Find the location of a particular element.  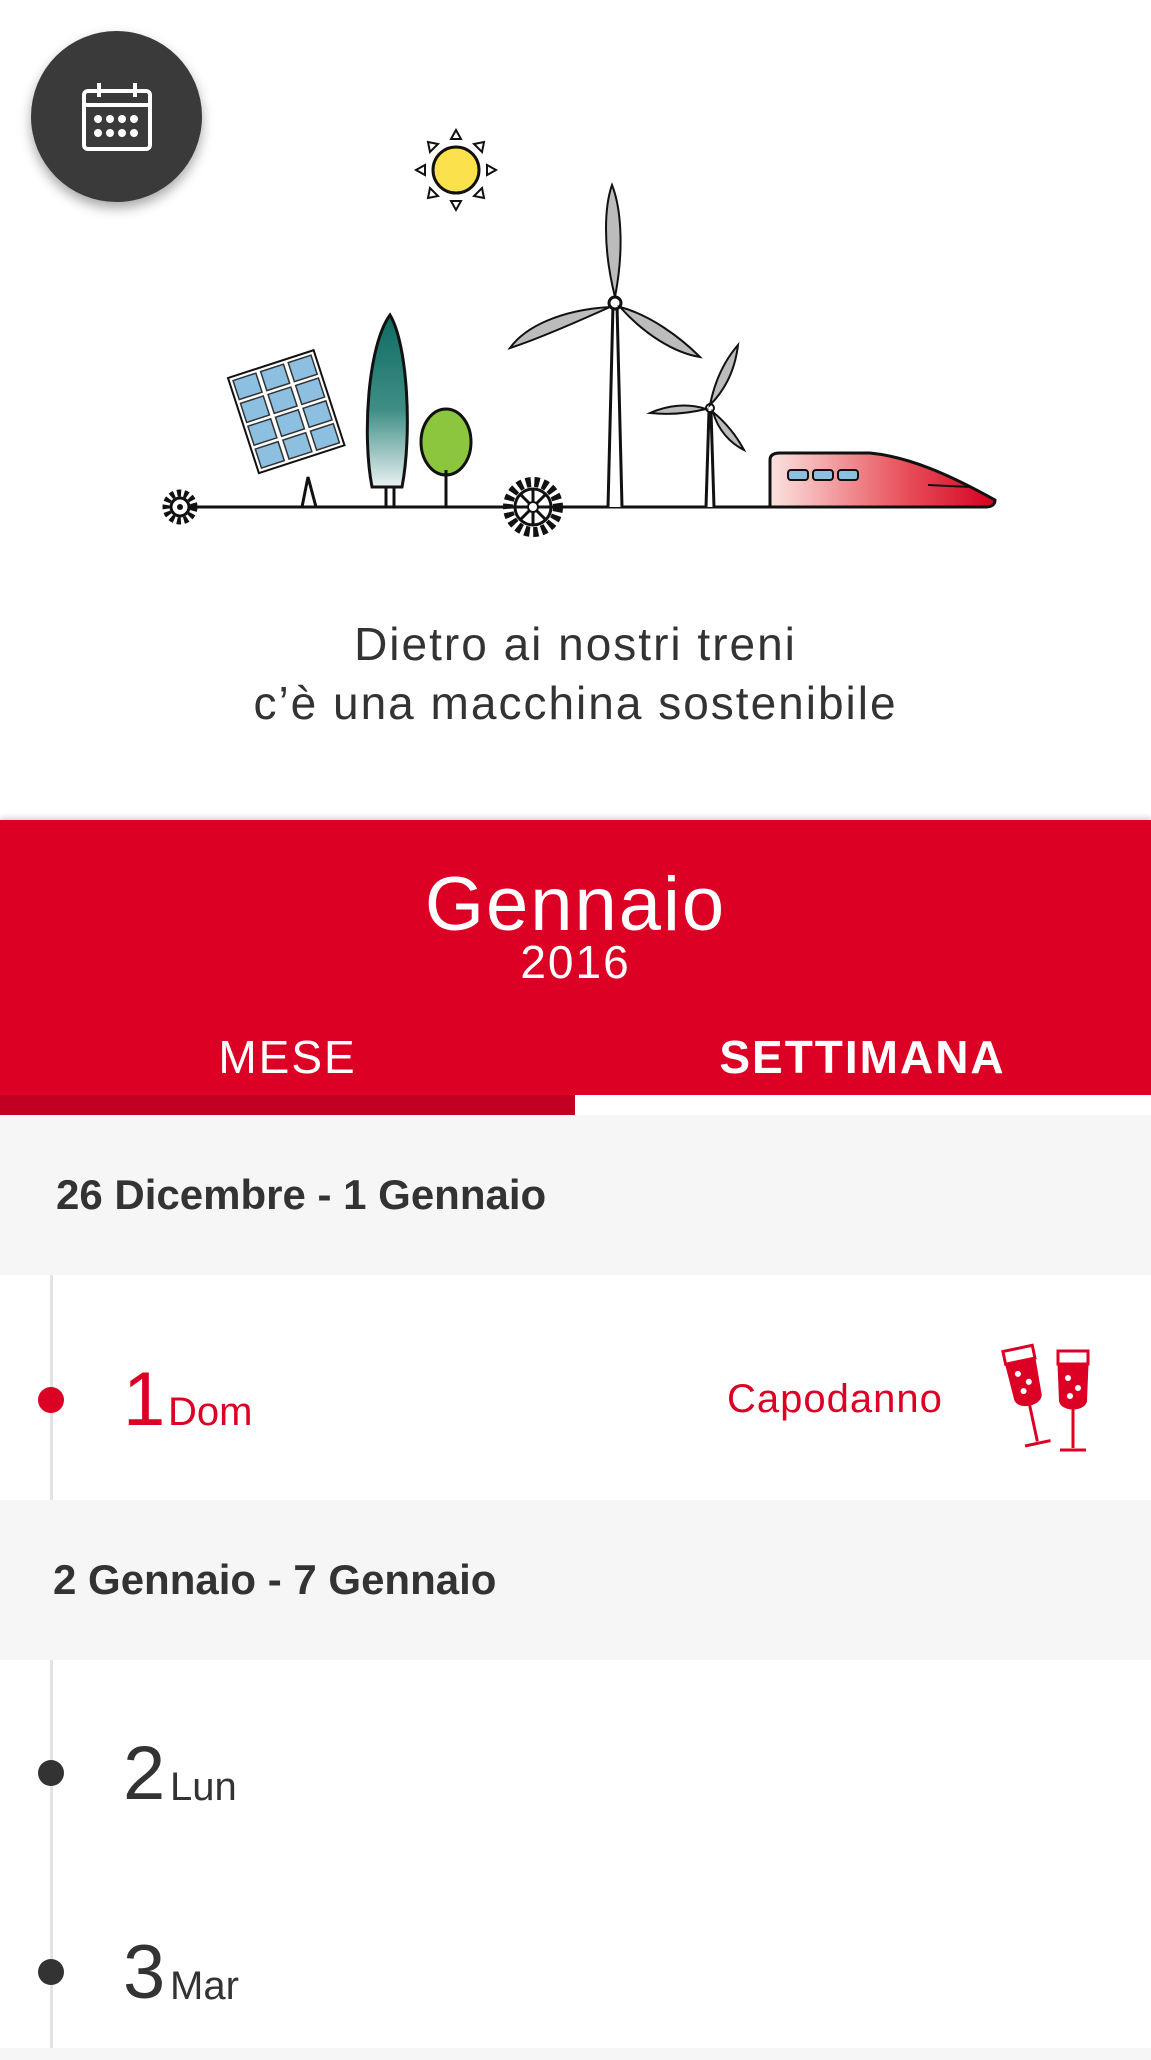

week-days: 1 Dom Capodanno is located at coordinates (575, 1387).